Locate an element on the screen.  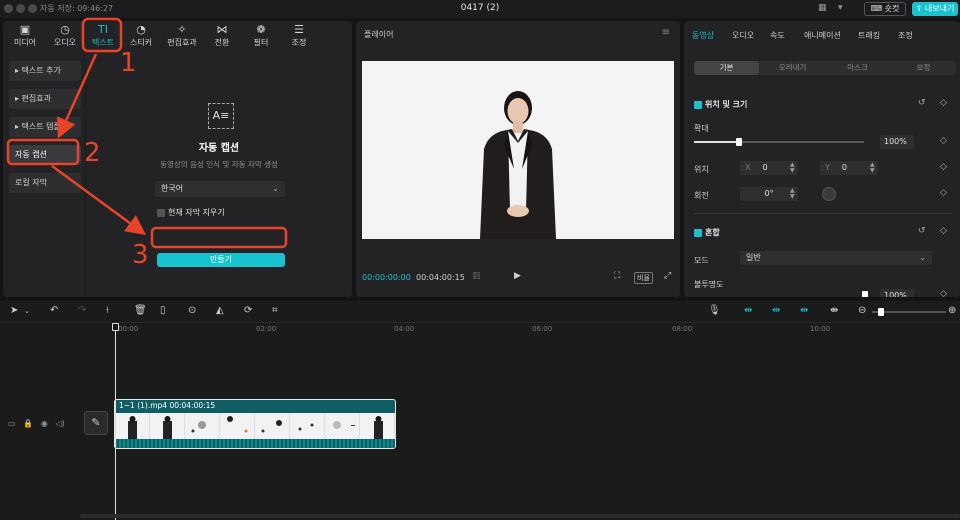
sidebar-item-text-template: ▸ 텍스트 템플릿 is located at coordinates (45, 127).